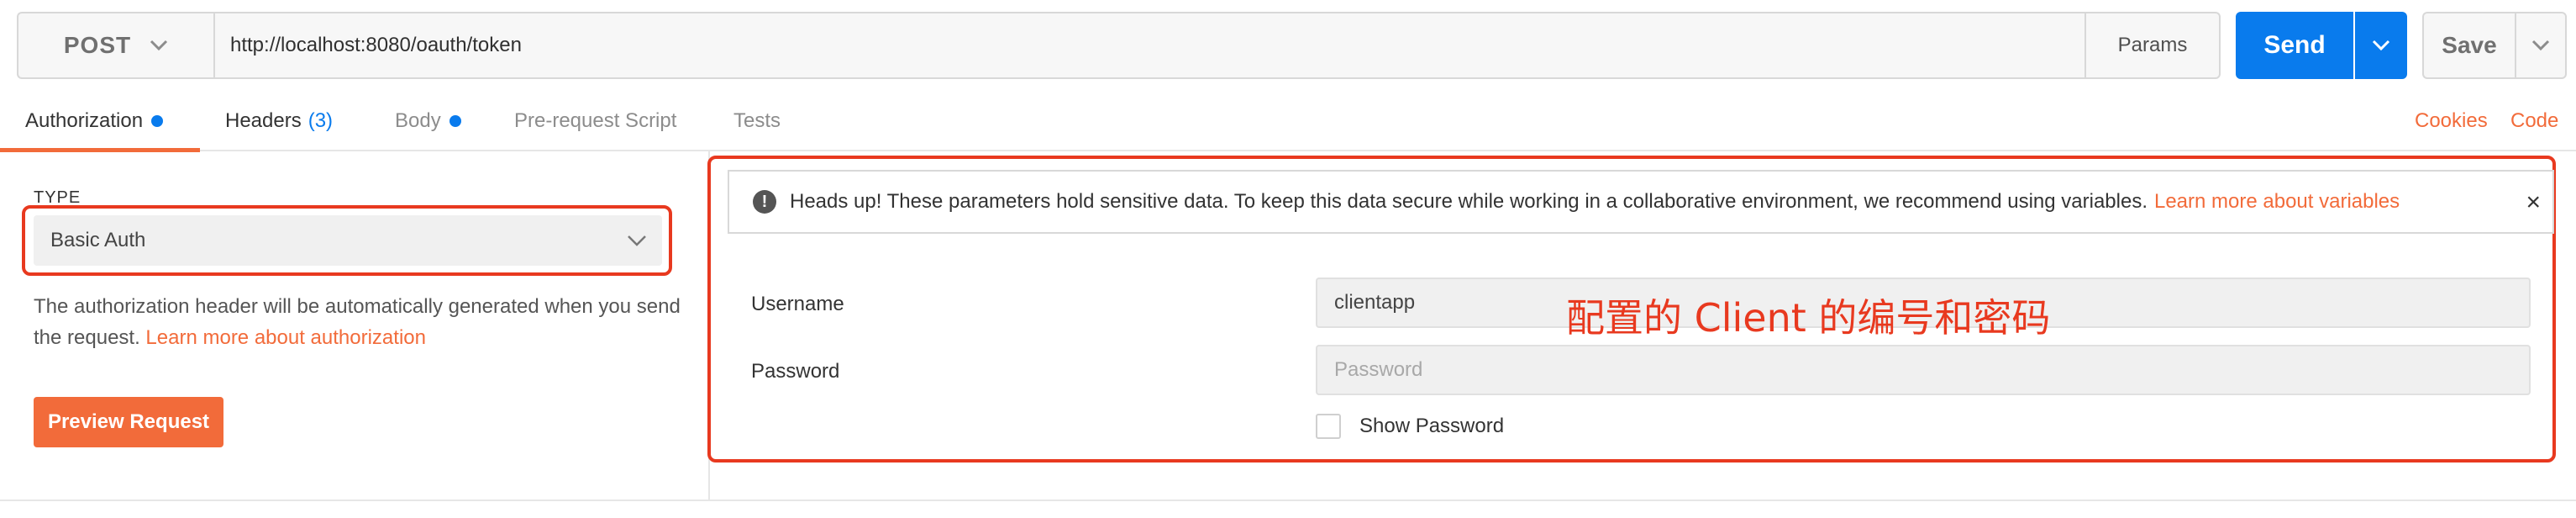  What do you see at coordinates (2152, 46) in the screenshot?
I see `params-button: Params` at bounding box center [2152, 46].